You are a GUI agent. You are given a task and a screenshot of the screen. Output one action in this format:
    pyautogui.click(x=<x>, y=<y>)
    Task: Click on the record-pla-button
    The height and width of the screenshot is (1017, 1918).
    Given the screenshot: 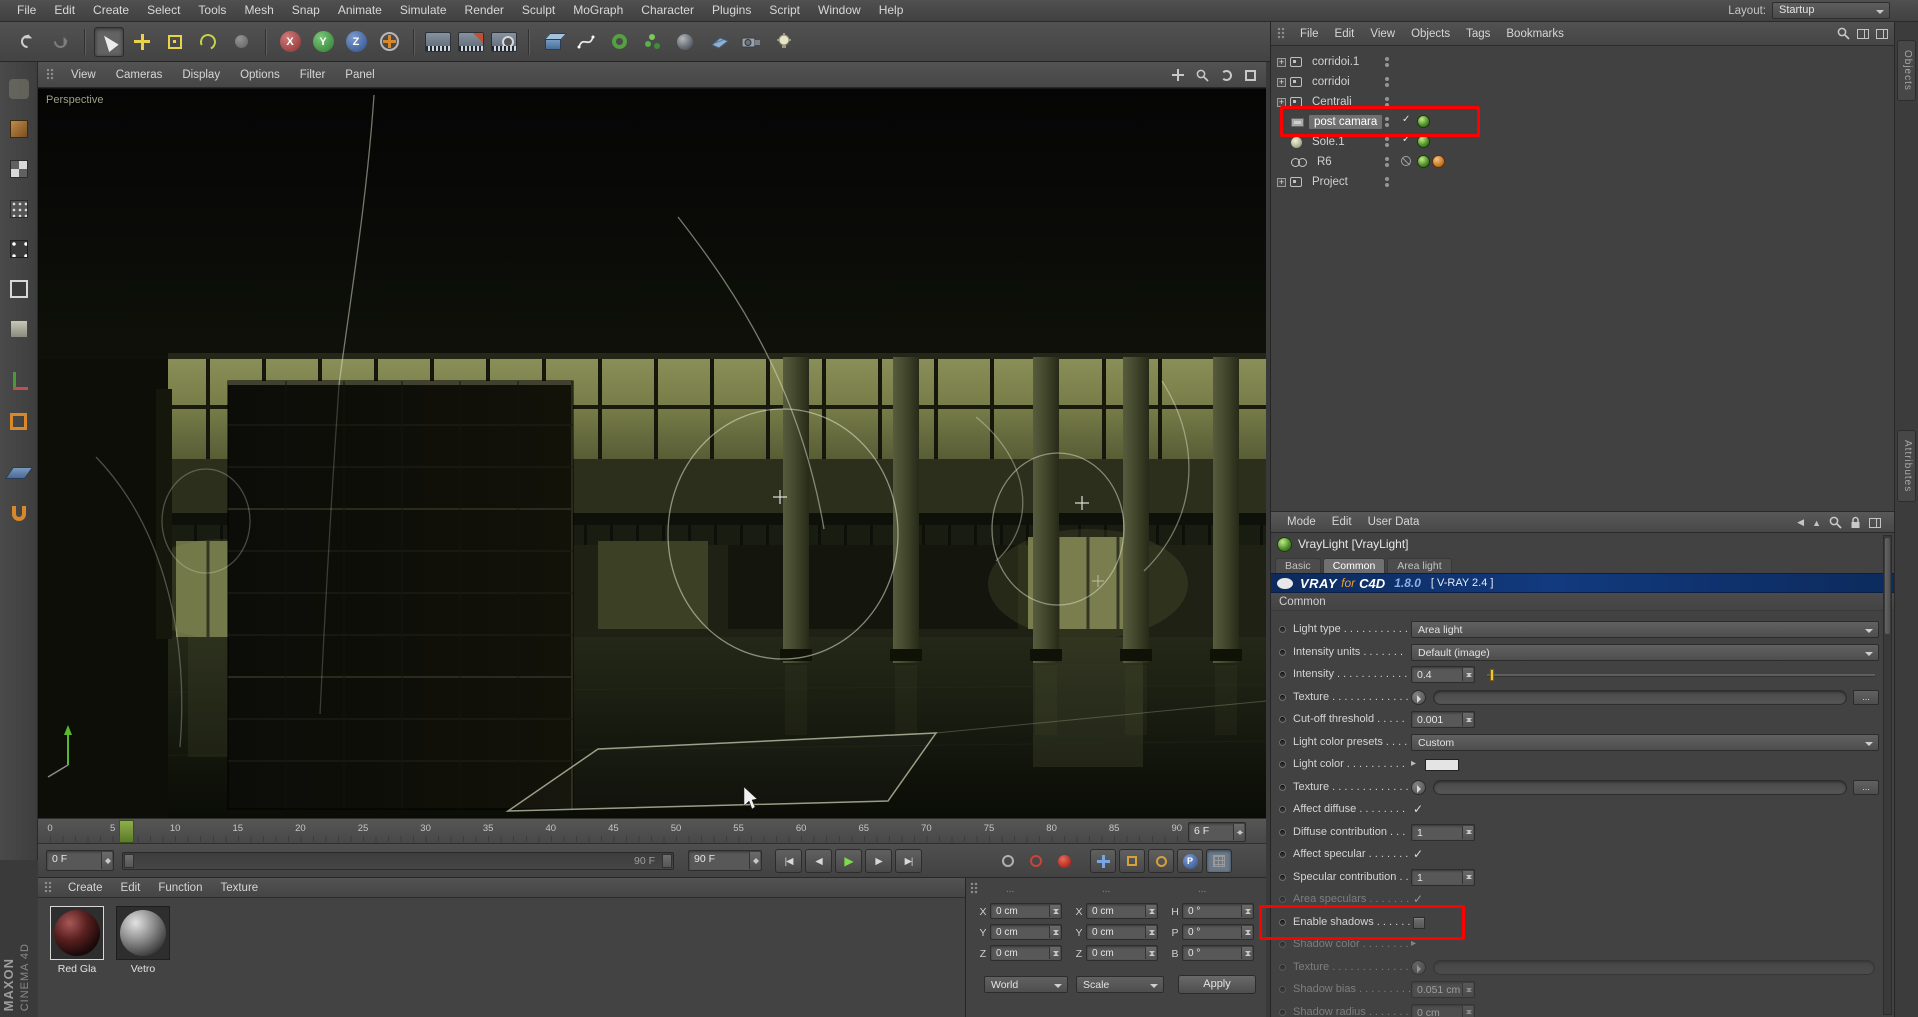 What is the action you would take?
    pyautogui.click(x=1219, y=861)
    